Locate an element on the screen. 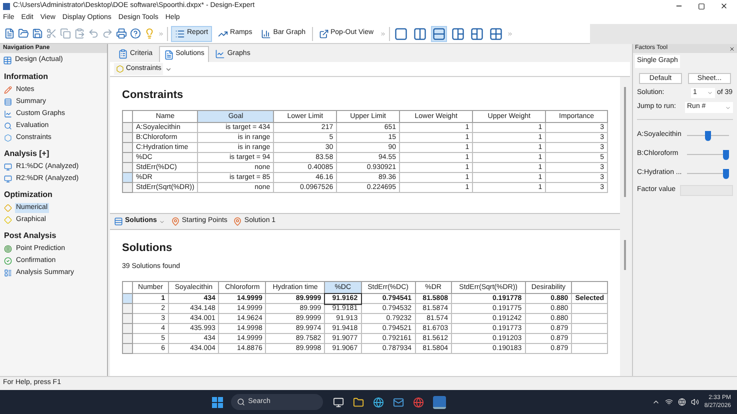  new-file-icon is located at coordinates (9, 33).